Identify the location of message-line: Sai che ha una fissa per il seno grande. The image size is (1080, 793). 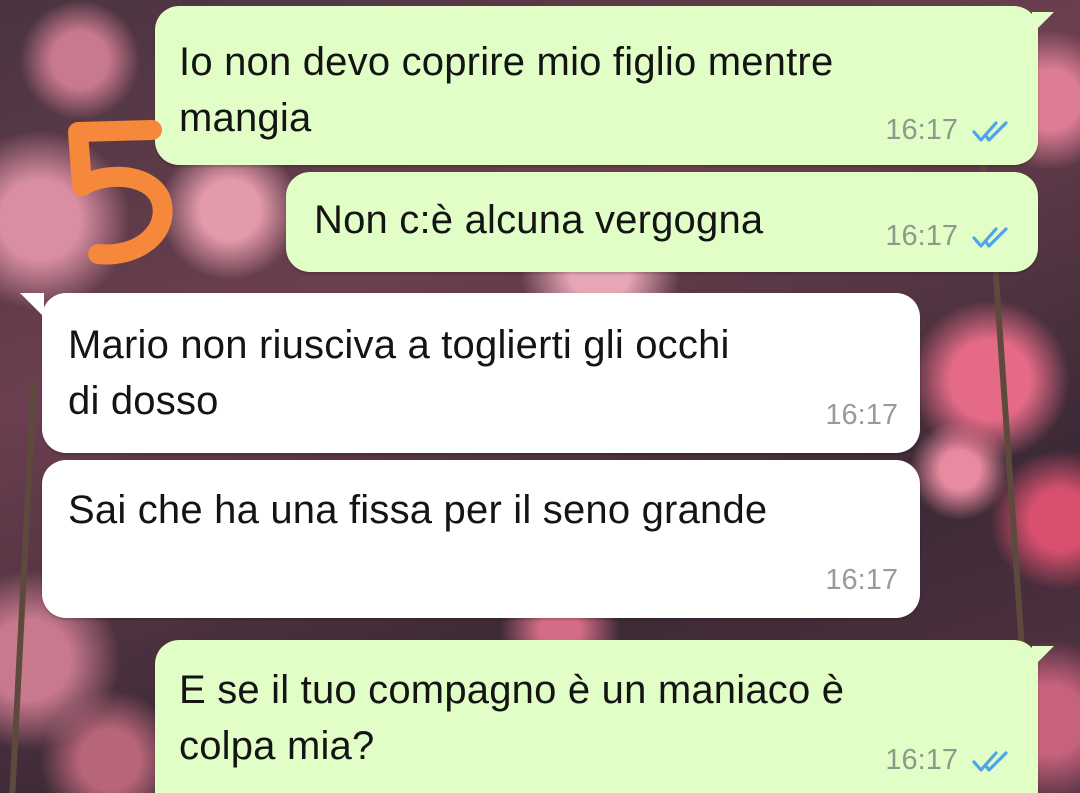
(418, 510).